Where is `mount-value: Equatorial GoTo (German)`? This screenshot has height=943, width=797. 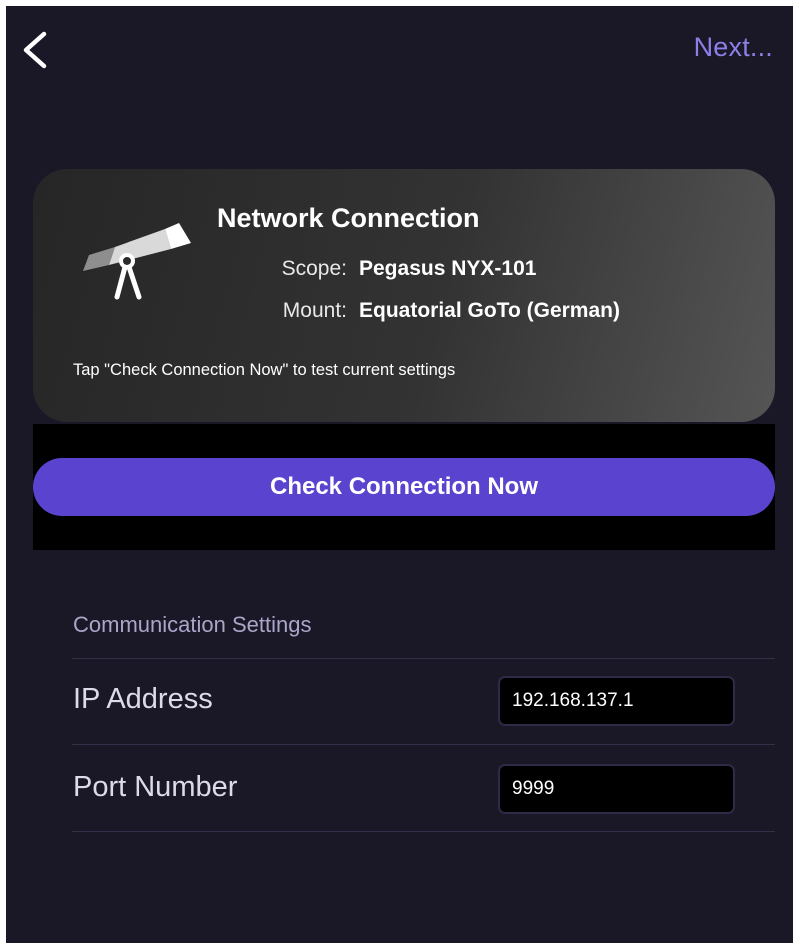 mount-value: Equatorial GoTo (German) is located at coordinates (489, 310).